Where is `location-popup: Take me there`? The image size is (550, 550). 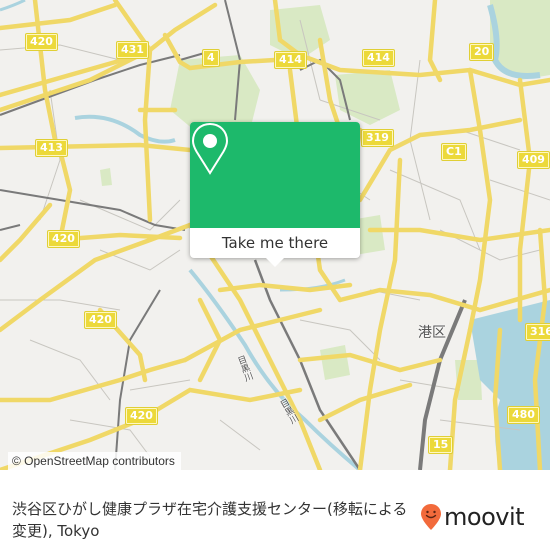 location-popup: Take me there is located at coordinates (275, 194).